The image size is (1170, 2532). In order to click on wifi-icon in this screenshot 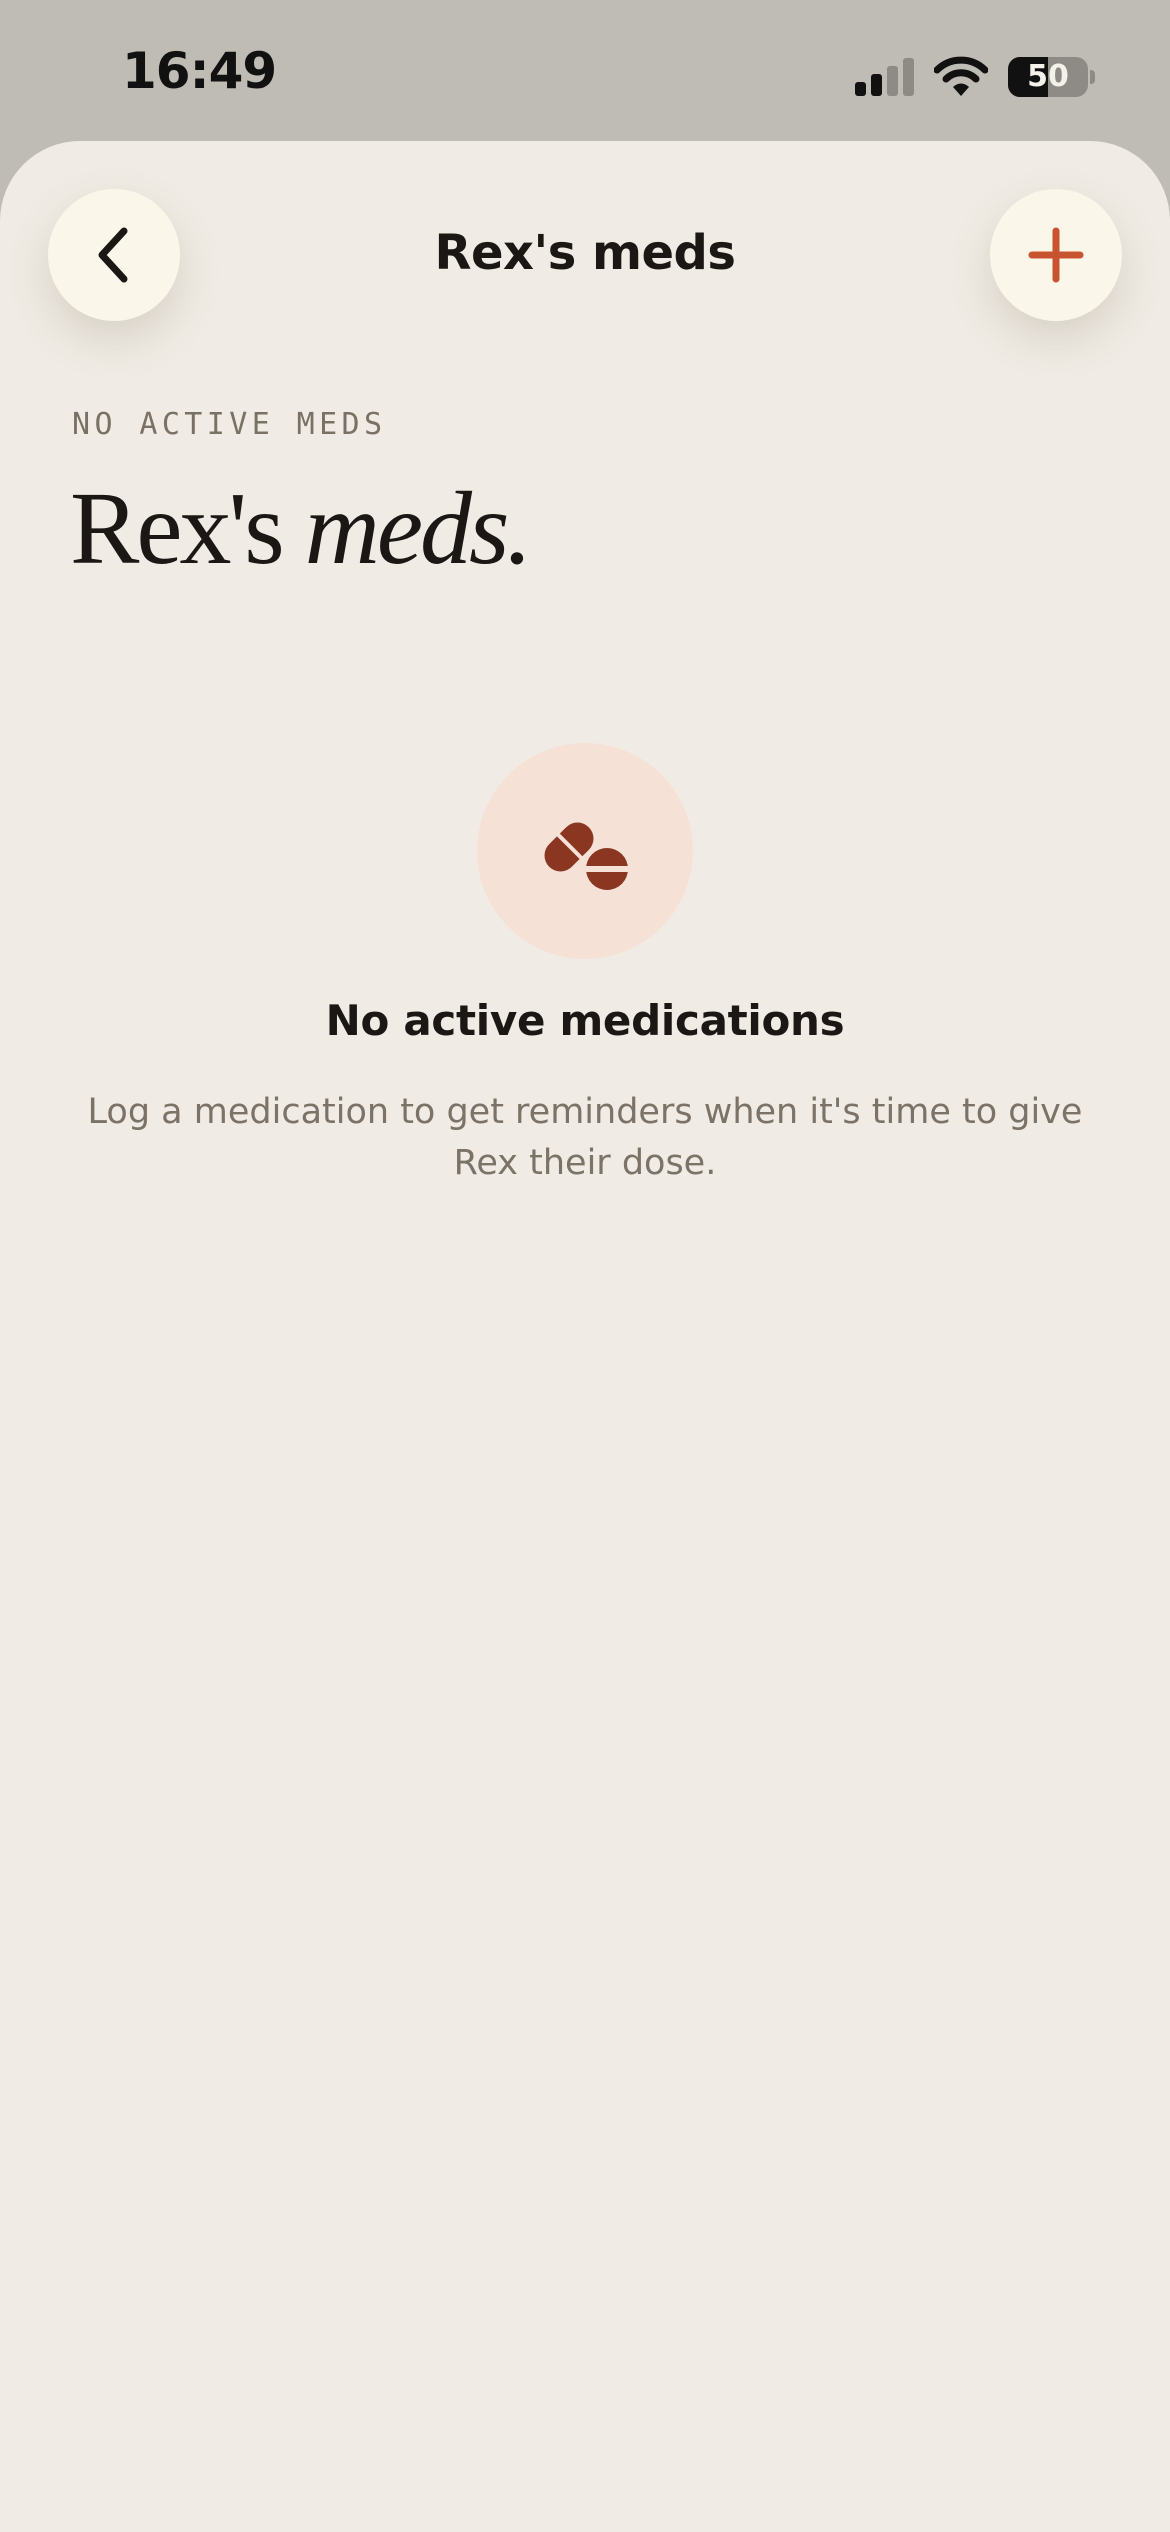, I will do `click(961, 76)`.